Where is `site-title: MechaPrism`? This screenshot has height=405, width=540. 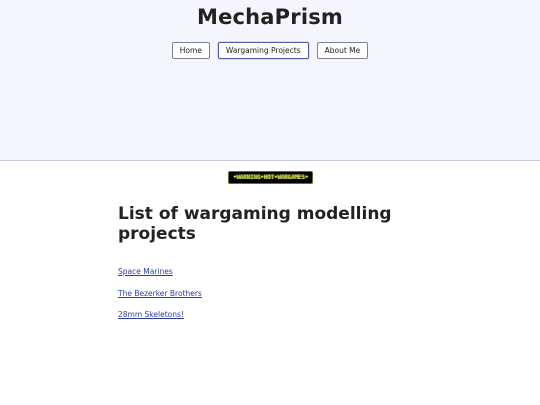 site-title: MechaPrism is located at coordinates (270, 17).